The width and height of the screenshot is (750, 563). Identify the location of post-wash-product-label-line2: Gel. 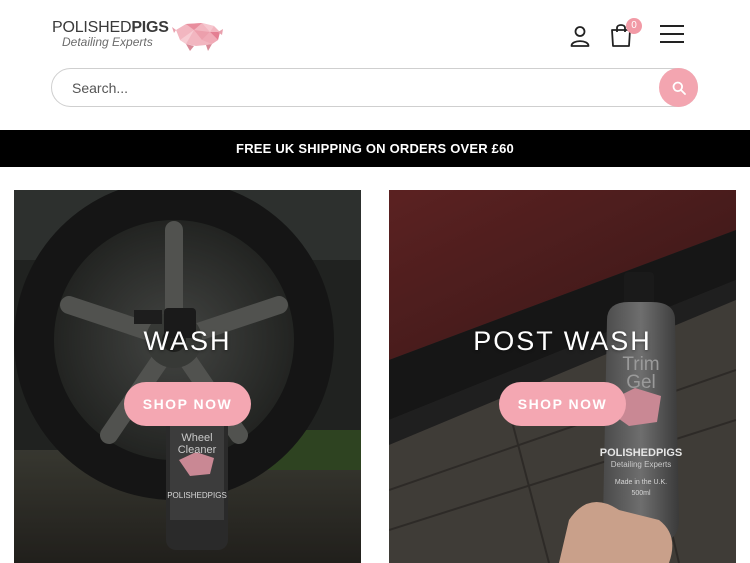
(641, 382).